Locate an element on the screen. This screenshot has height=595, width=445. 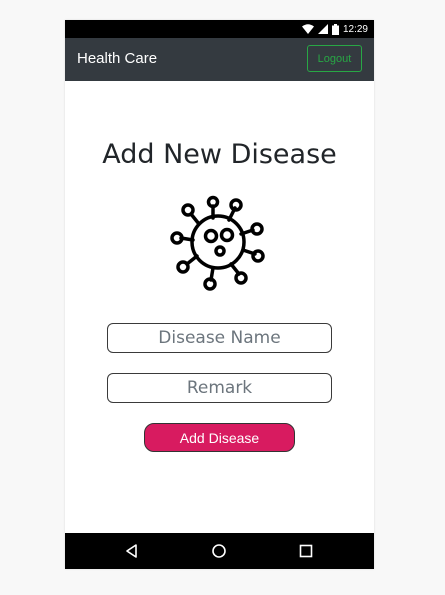
status-time: 12:29 is located at coordinates (355, 29).